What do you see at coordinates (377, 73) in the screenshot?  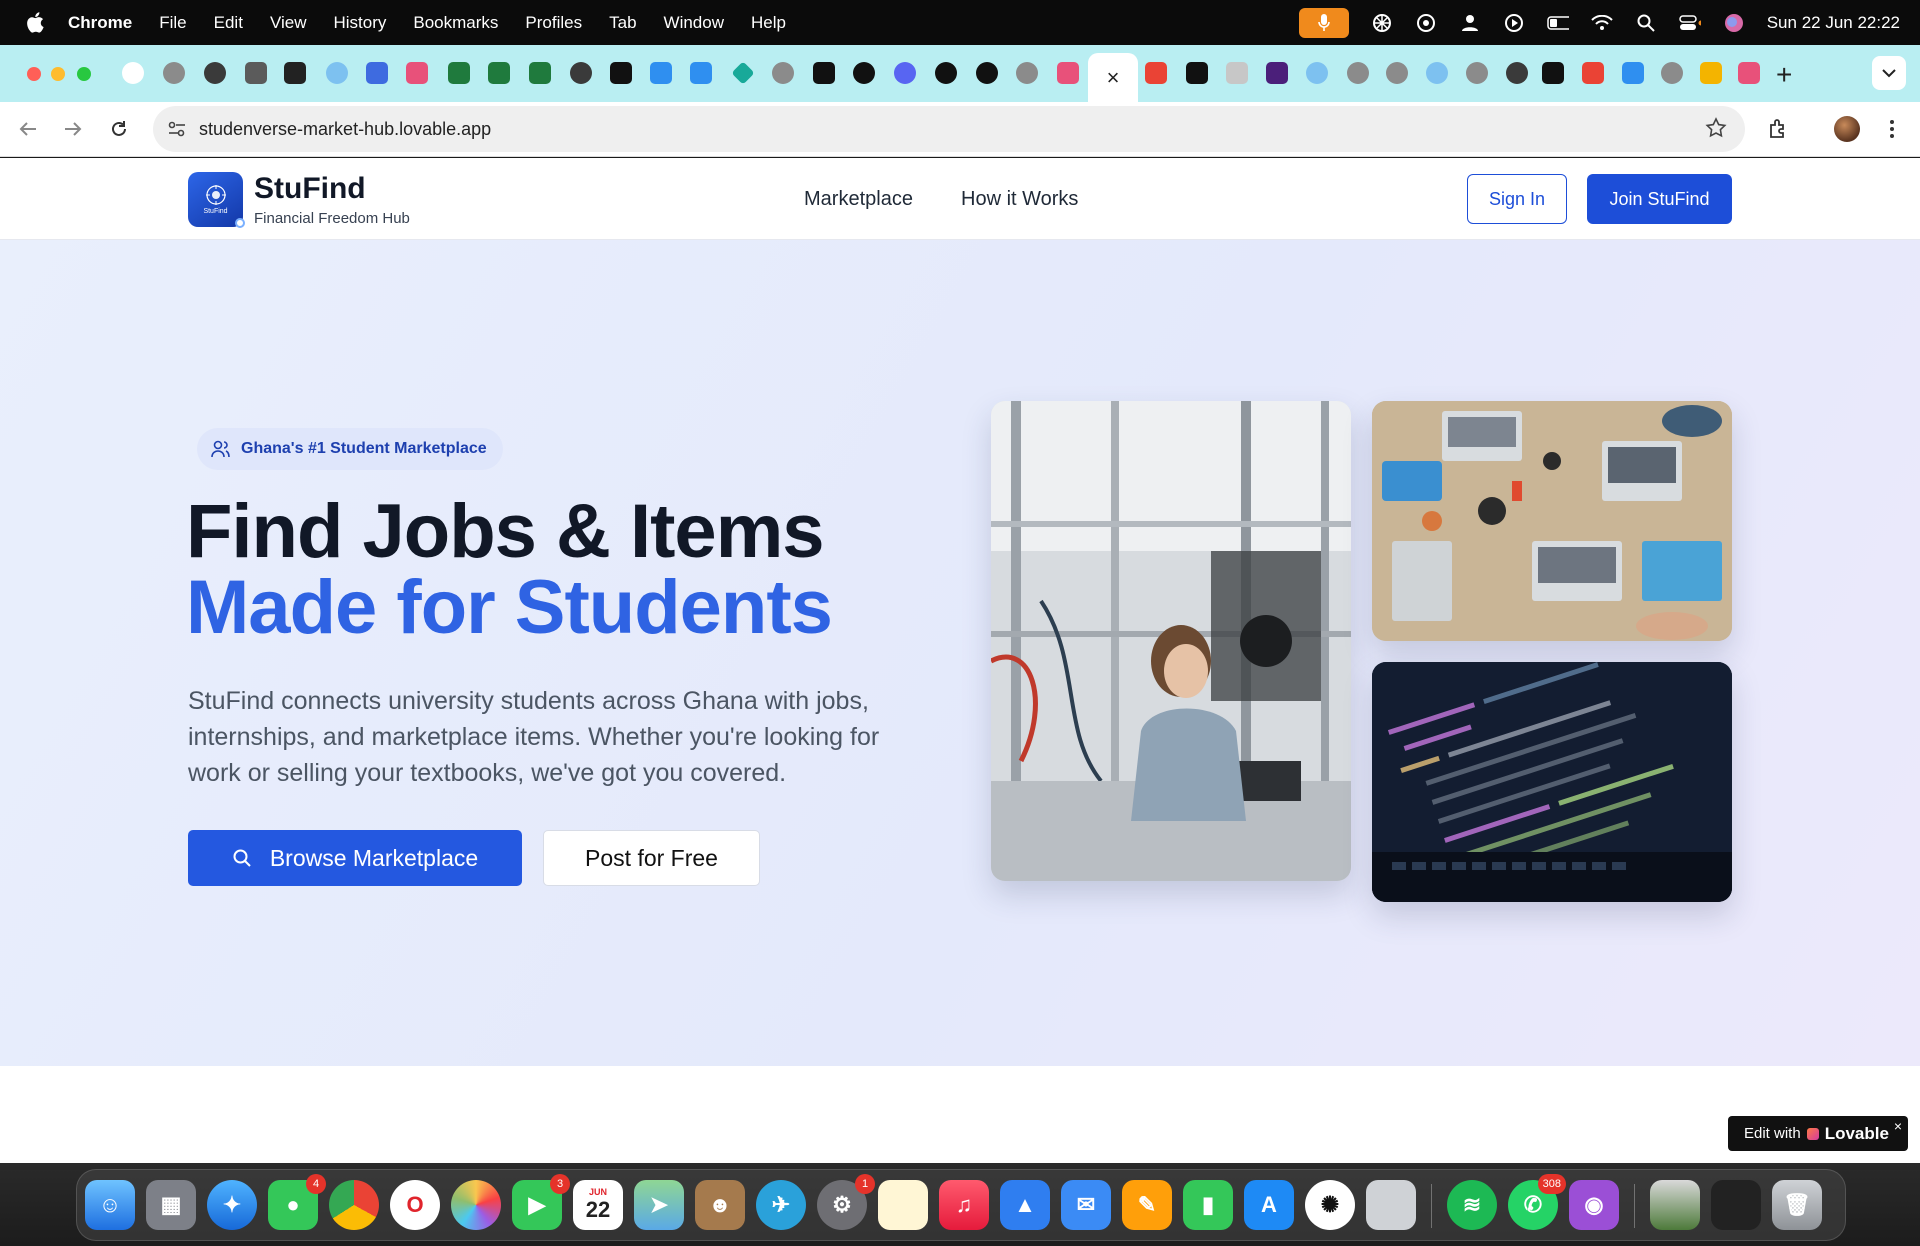 I see `tab-docs-icon` at bounding box center [377, 73].